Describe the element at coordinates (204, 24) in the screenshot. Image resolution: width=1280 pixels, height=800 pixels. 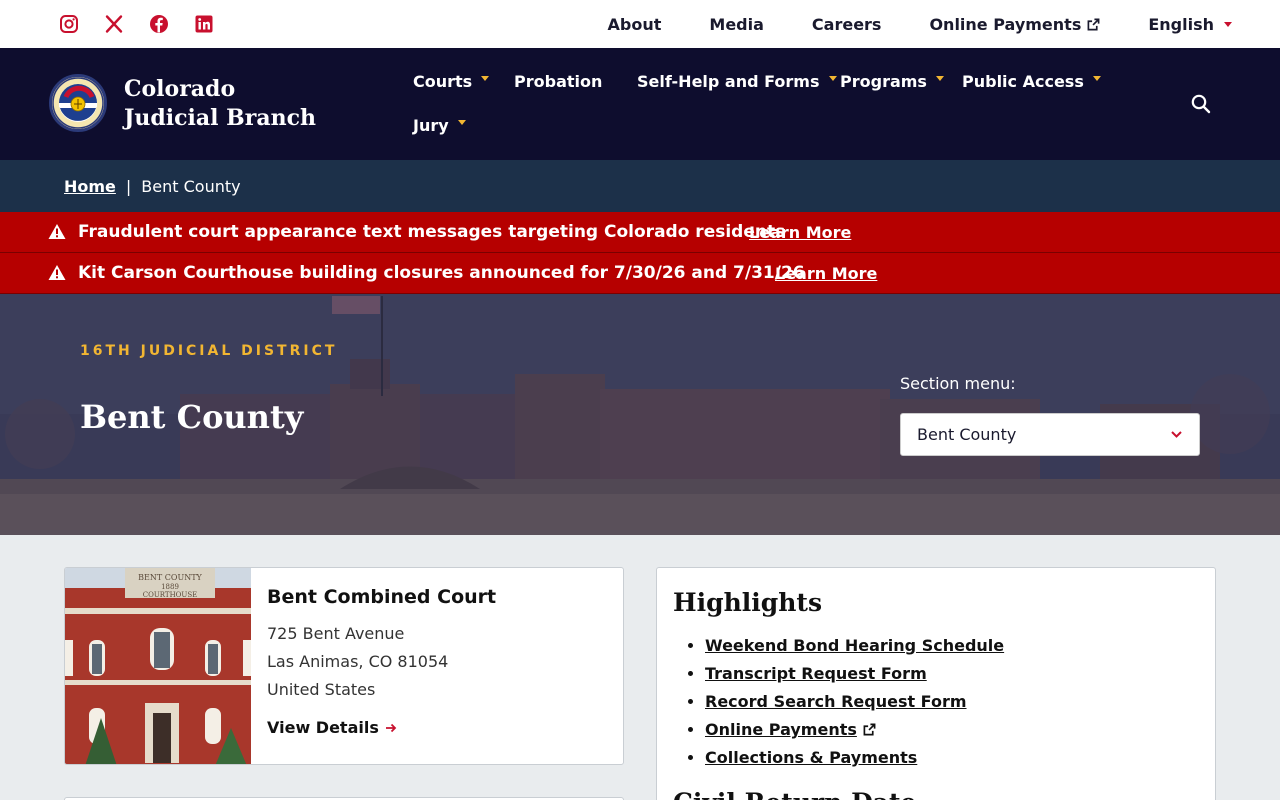
I see `linkedin-icon` at that location.